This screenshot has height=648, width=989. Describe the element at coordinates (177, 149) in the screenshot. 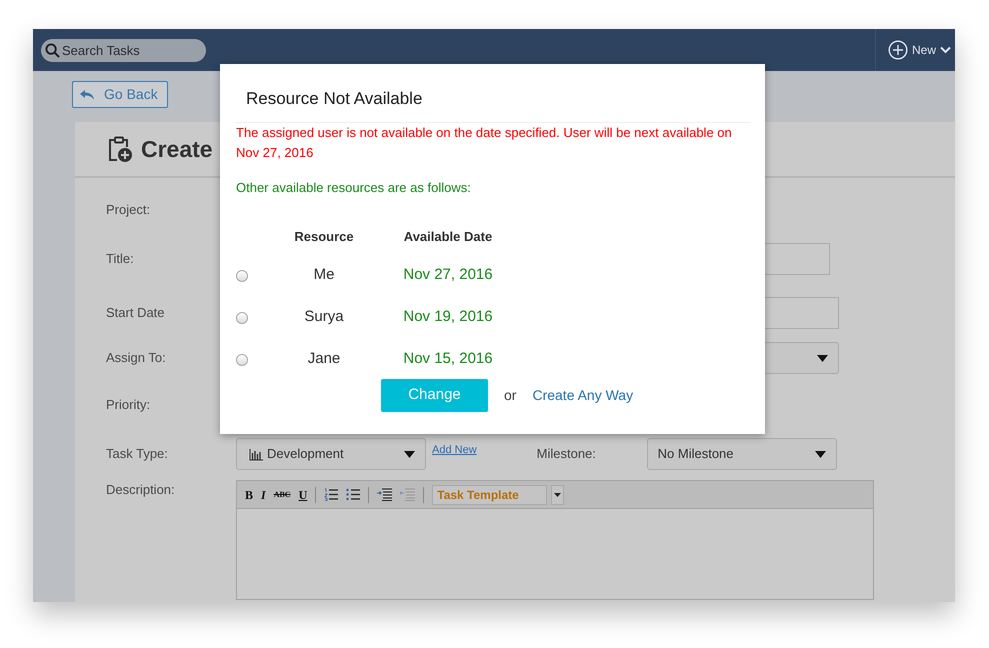

I see `form-title: Create` at that location.